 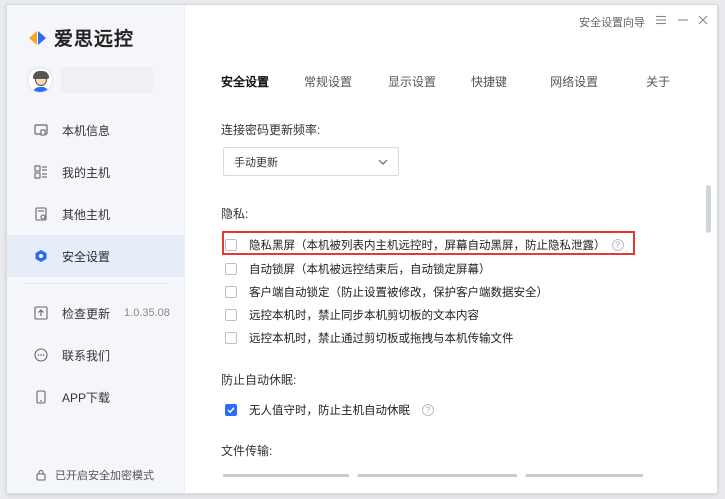 I want to click on settings-tabs: 安全设置 常规设置 显示设置 快捷键 网络设置 关于, so click(x=445, y=81).